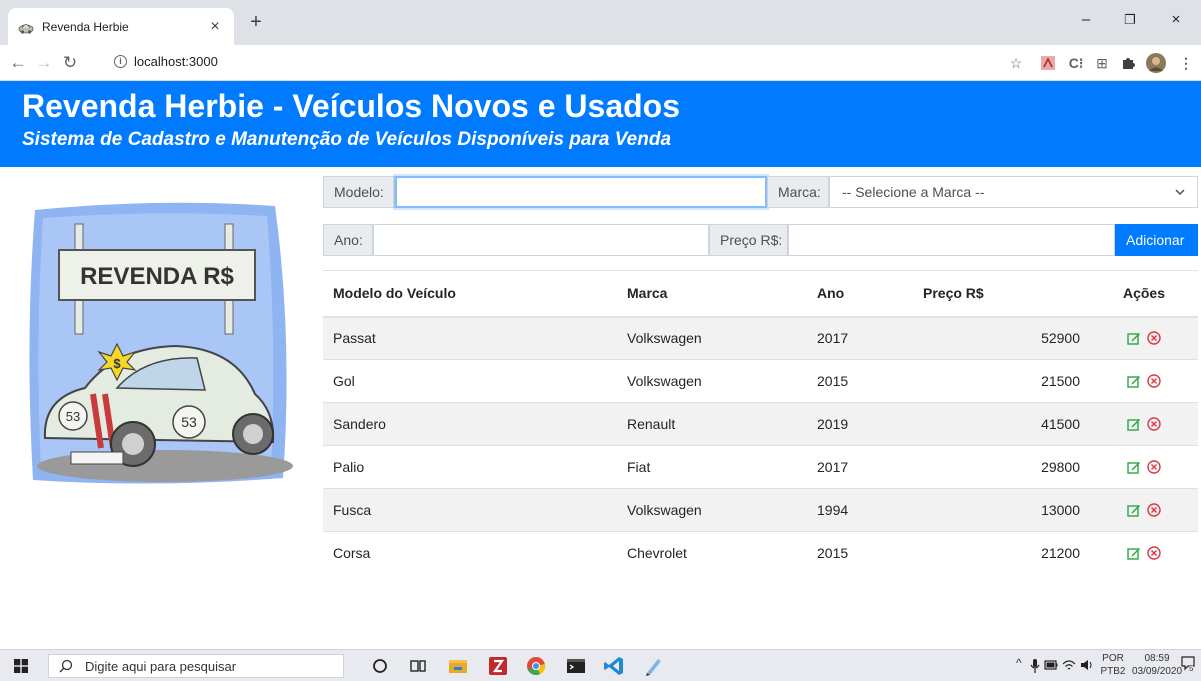 This screenshot has width=1201, height=681. What do you see at coordinates (1086, 20) in the screenshot?
I see `minimize-button: –` at bounding box center [1086, 20].